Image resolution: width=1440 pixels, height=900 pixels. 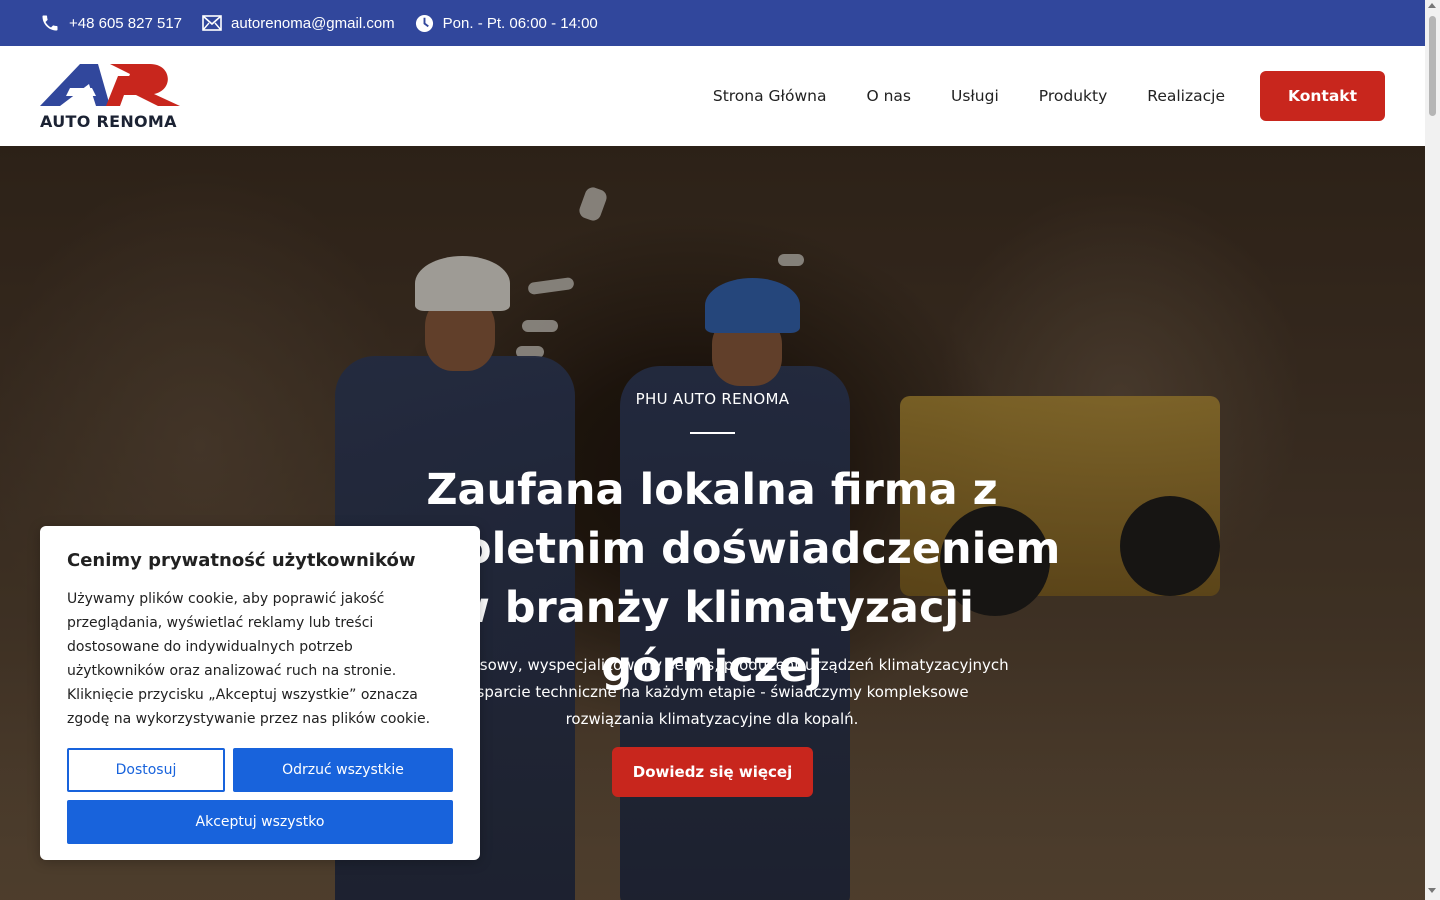 I want to click on nav-item-about: O nas, so click(x=888, y=96).